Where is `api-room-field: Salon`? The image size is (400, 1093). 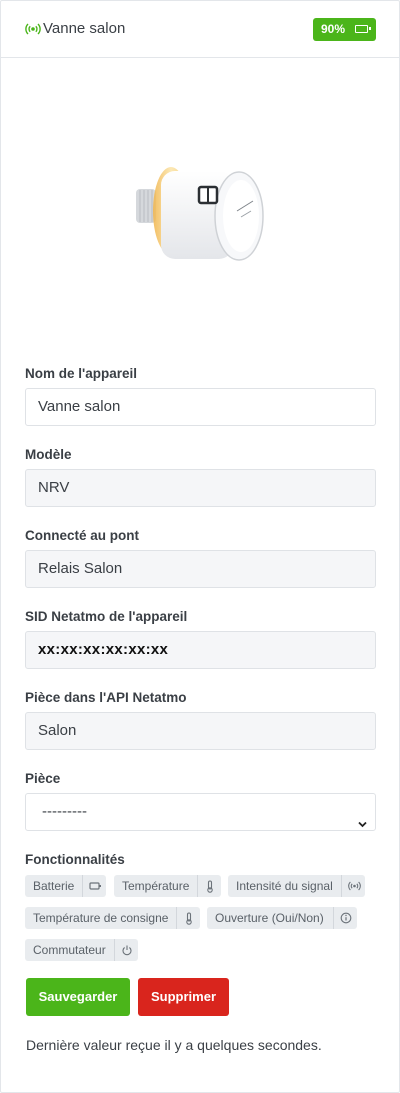 api-room-field: Salon is located at coordinates (200, 731).